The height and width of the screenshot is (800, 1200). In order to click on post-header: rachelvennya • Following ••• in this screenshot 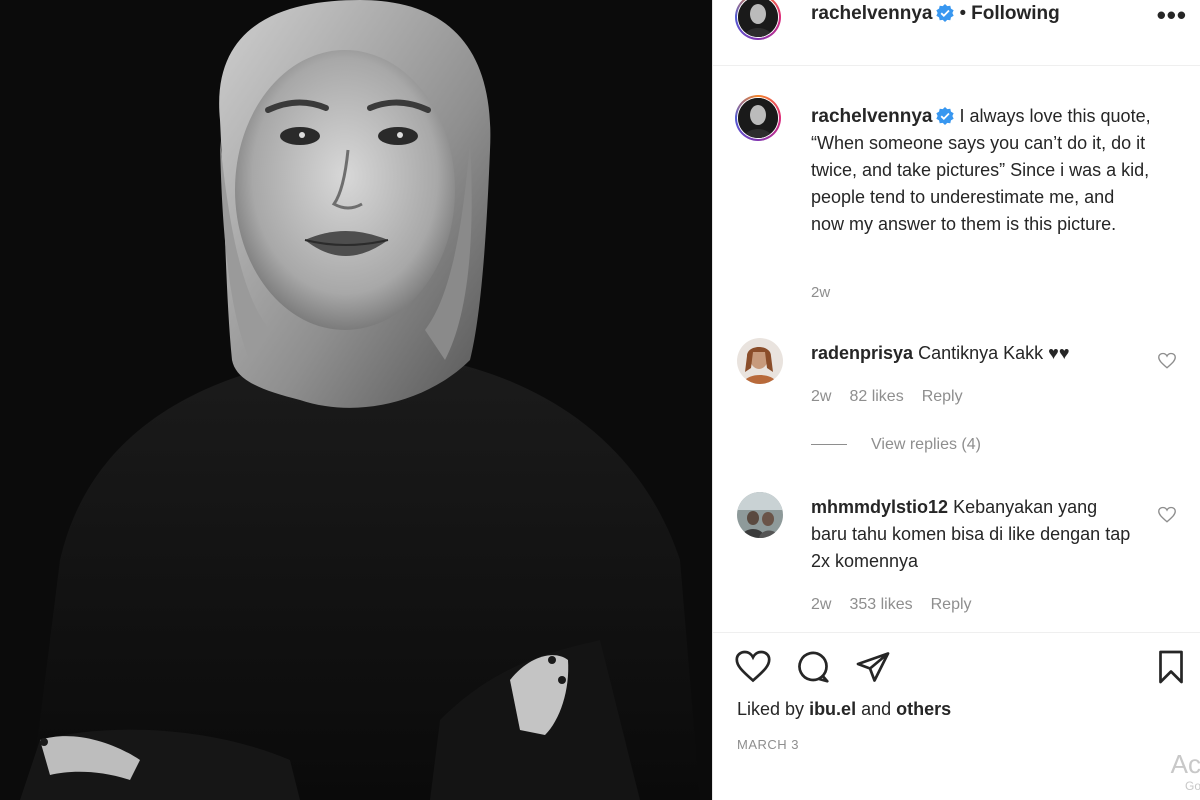, I will do `click(956, 33)`.